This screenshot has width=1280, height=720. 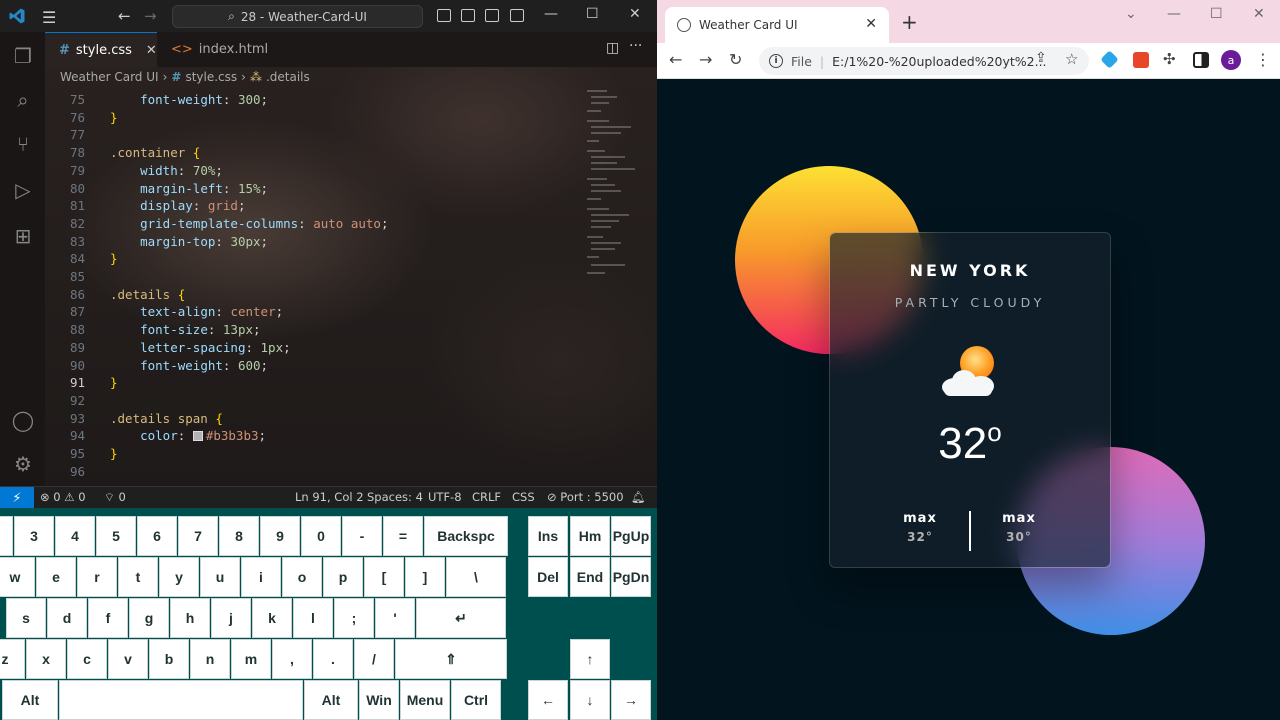 What do you see at coordinates (1131, 14) in the screenshot?
I see `chevron-down-icon: ⌄` at bounding box center [1131, 14].